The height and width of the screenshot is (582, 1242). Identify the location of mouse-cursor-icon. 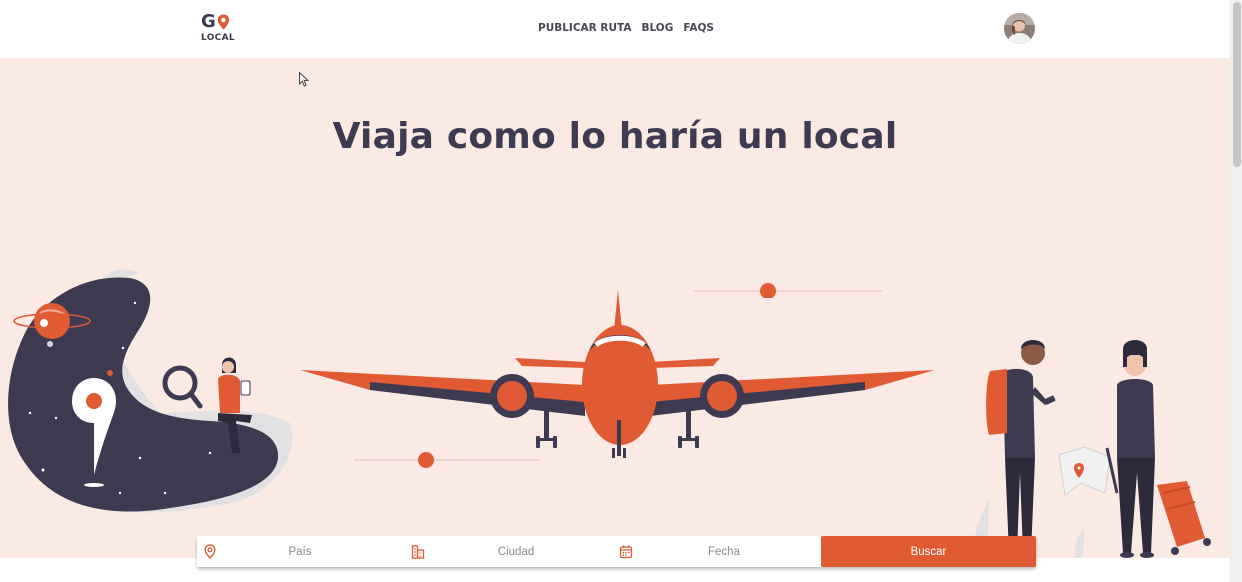
(304, 79).